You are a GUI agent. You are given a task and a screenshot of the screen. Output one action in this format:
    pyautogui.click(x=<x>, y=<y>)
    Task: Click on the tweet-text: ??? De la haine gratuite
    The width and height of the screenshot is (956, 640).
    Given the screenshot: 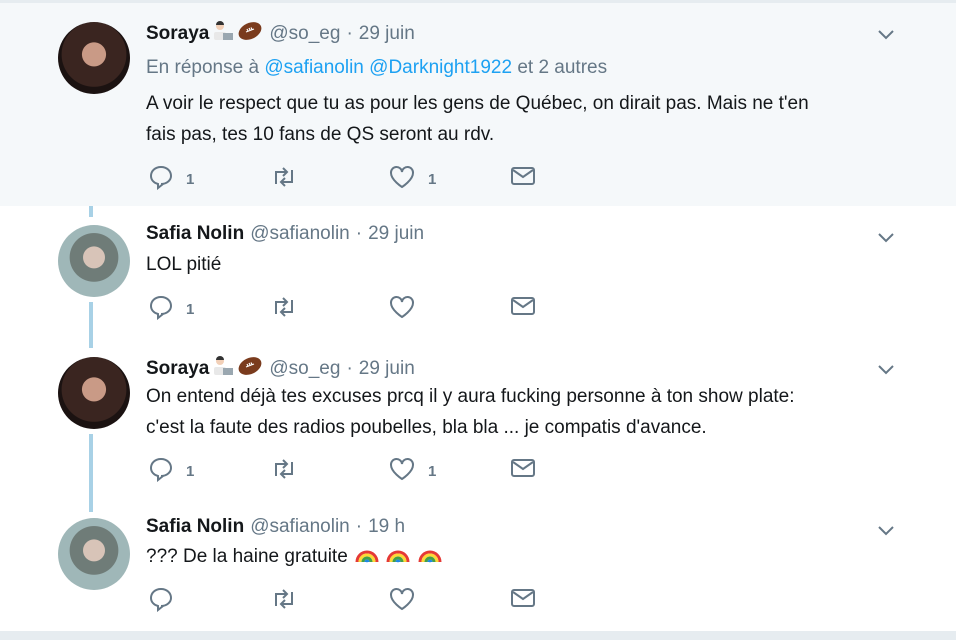 What is the action you would take?
    pyautogui.click(x=526, y=556)
    